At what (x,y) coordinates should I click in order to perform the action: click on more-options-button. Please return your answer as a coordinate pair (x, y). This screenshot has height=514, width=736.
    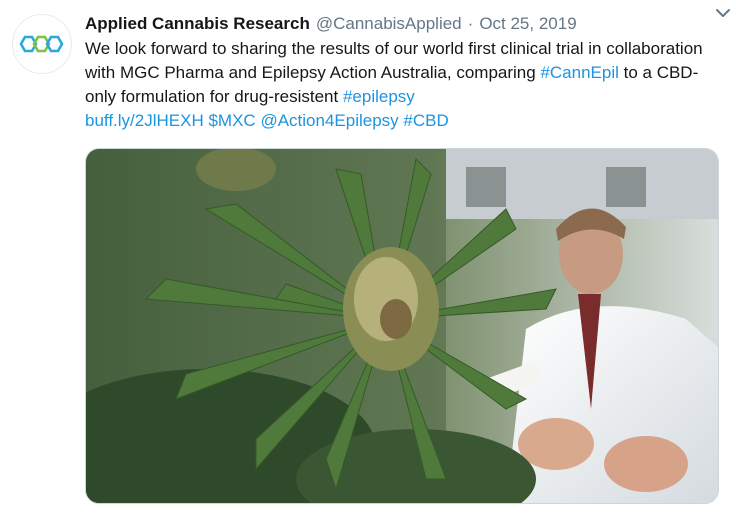
    Looking at the image, I should click on (723, 13).